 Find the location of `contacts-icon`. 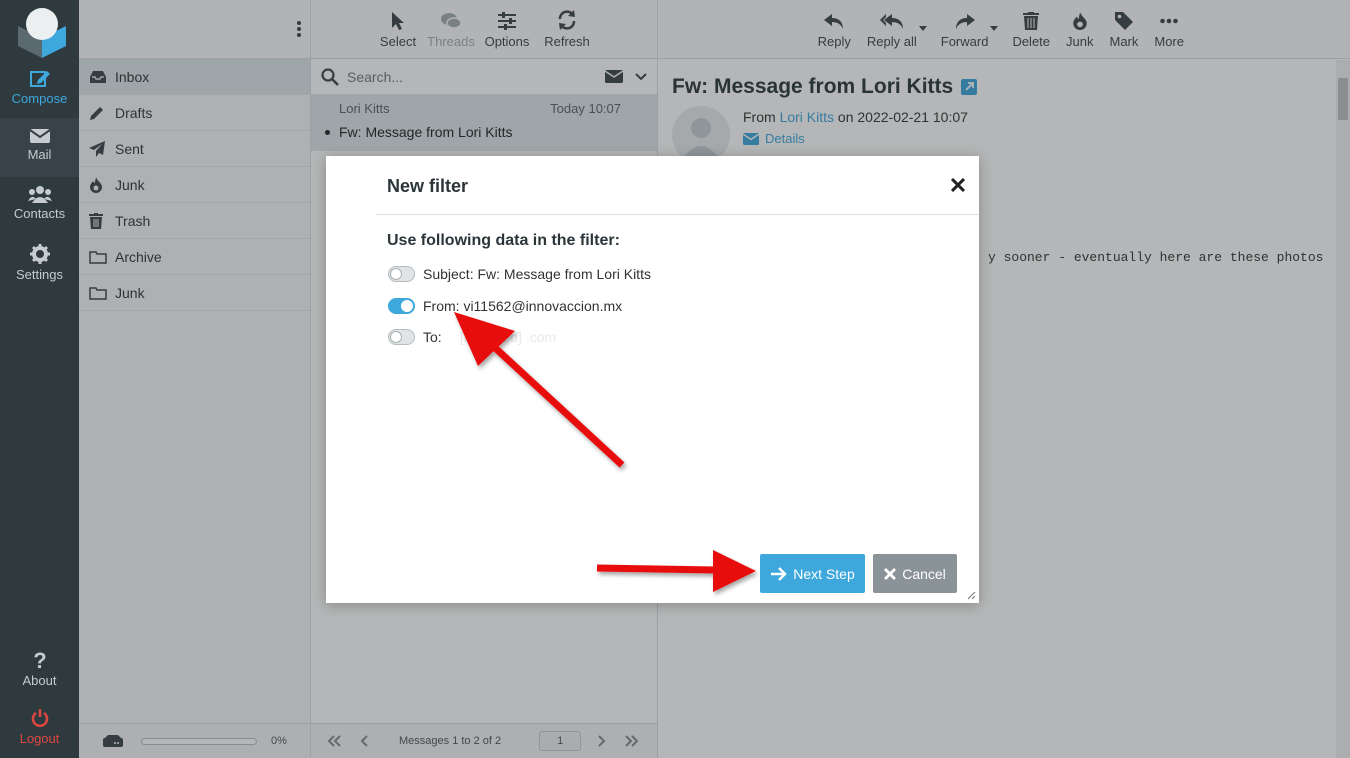

contacts-icon is located at coordinates (39, 194).